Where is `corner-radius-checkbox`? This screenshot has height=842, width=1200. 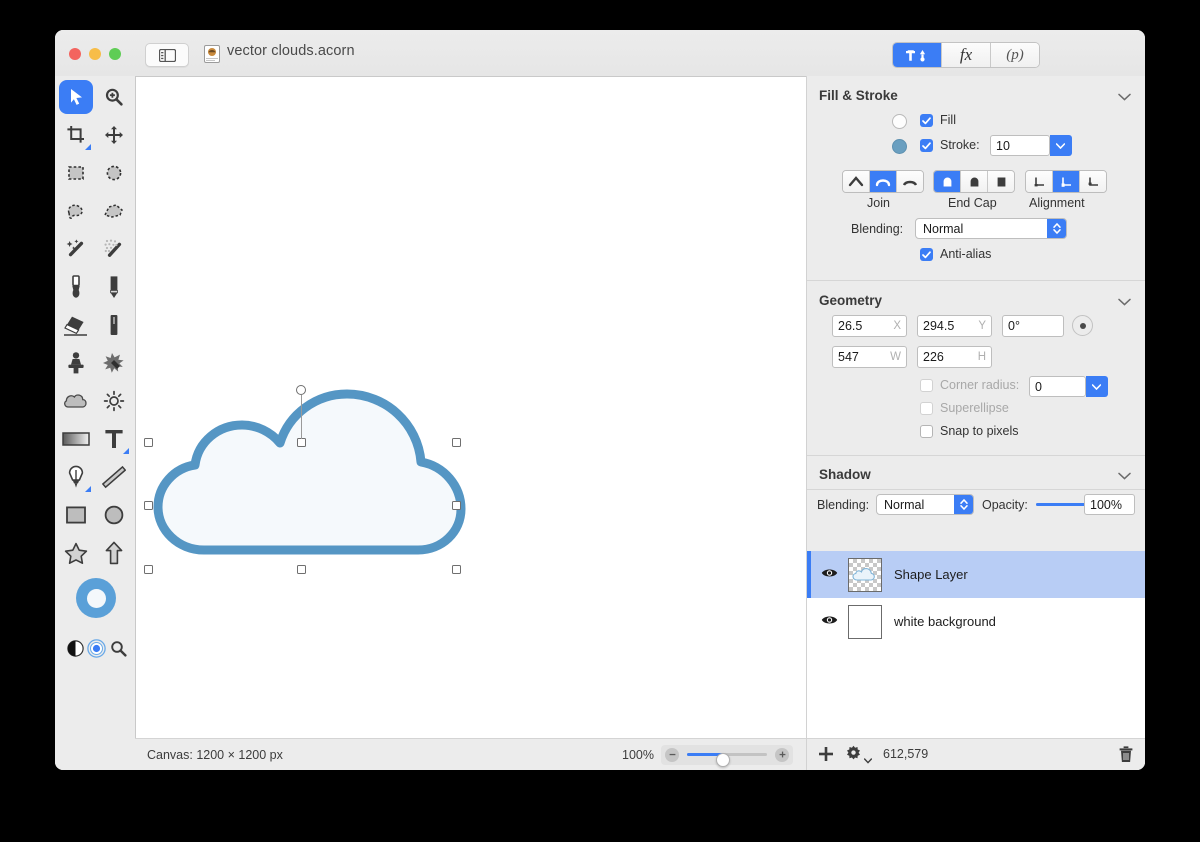 corner-radius-checkbox is located at coordinates (926, 385).